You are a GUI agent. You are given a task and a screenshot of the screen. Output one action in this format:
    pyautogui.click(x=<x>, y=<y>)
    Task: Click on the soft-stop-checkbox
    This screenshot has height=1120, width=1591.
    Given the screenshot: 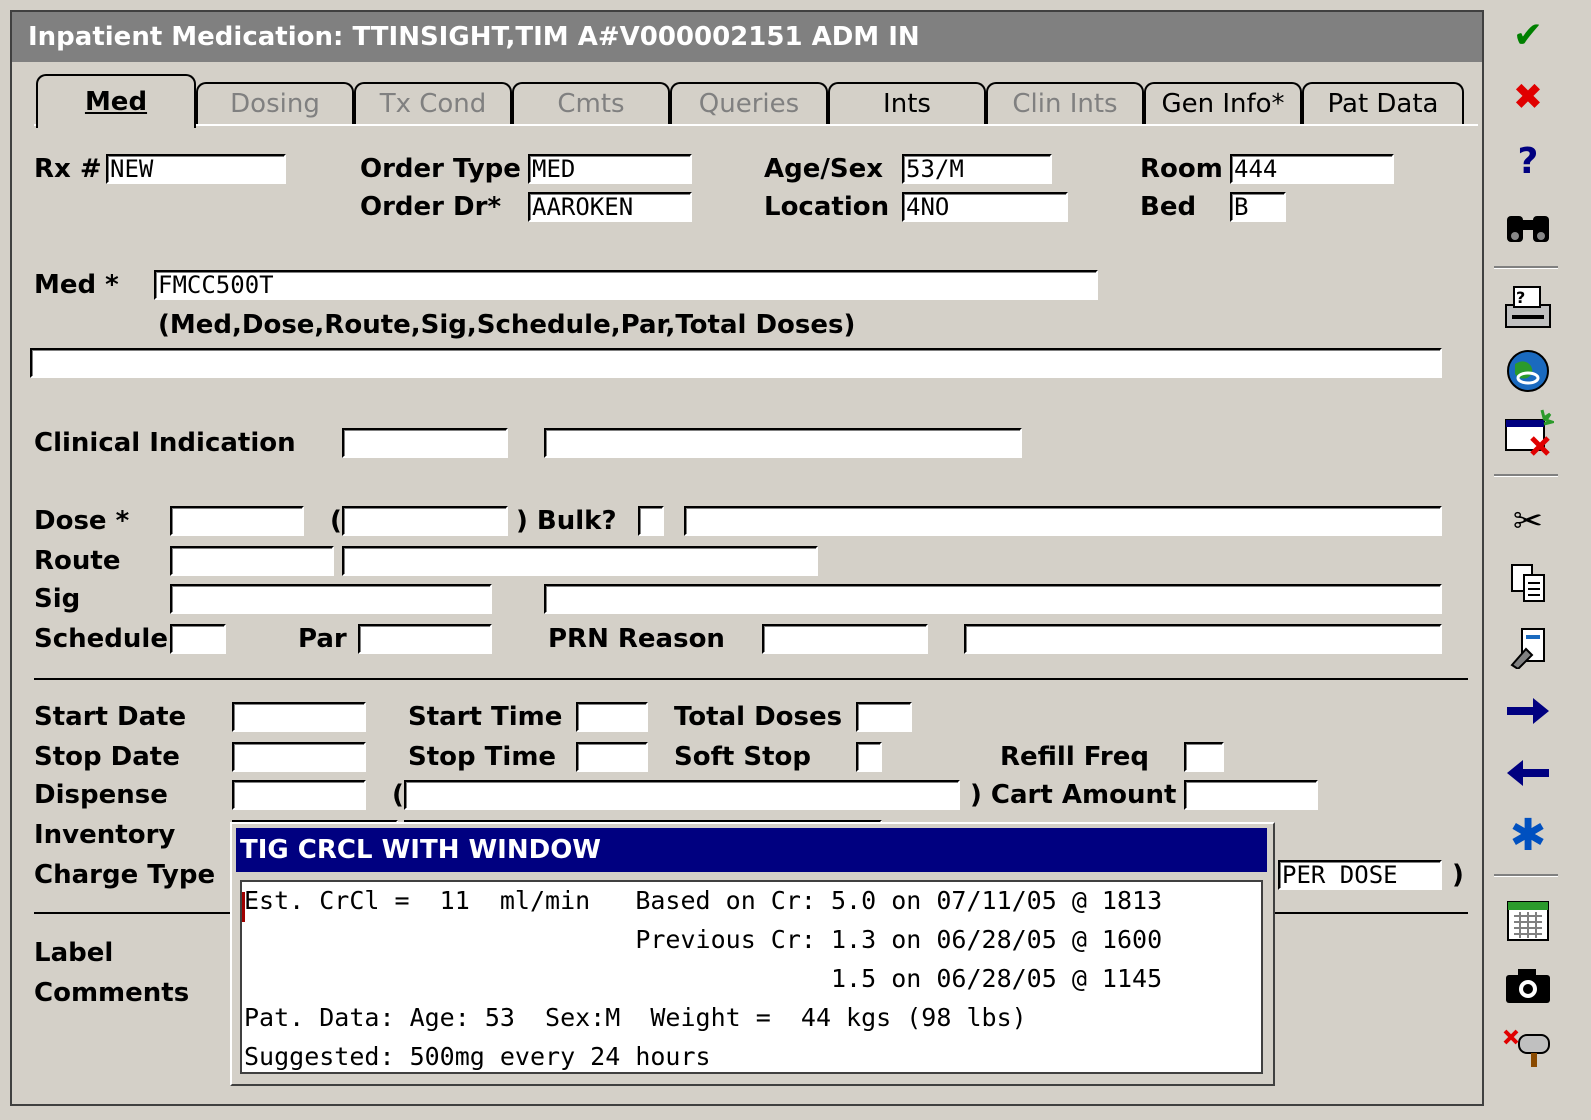 What is the action you would take?
    pyautogui.click(x=869, y=757)
    